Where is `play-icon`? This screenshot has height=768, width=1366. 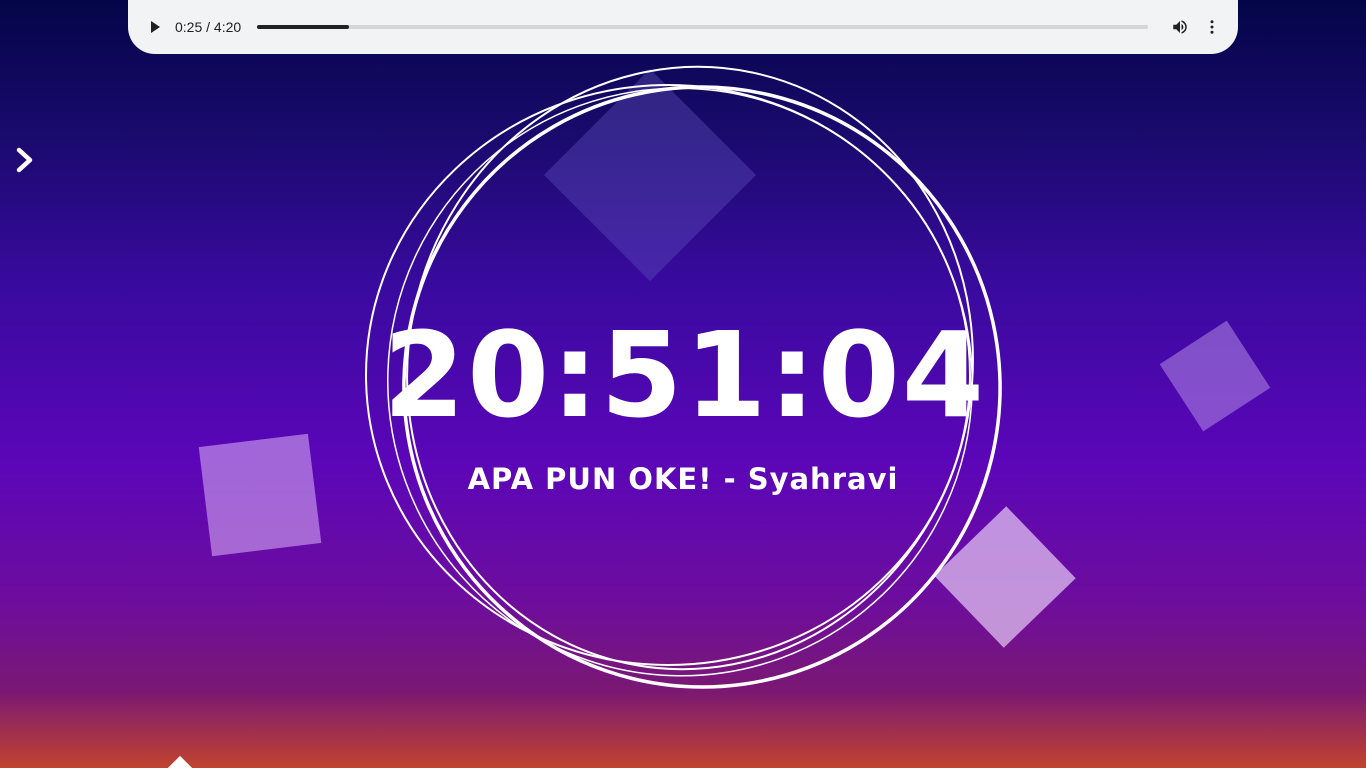
play-icon is located at coordinates (155, 27).